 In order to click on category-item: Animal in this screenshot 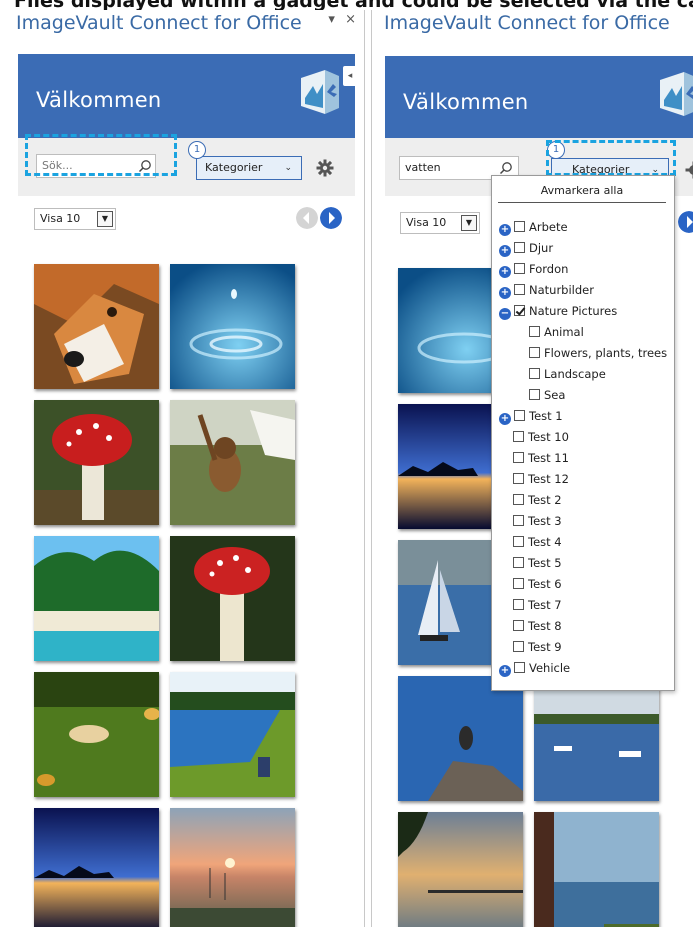, I will do `click(556, 332)`.